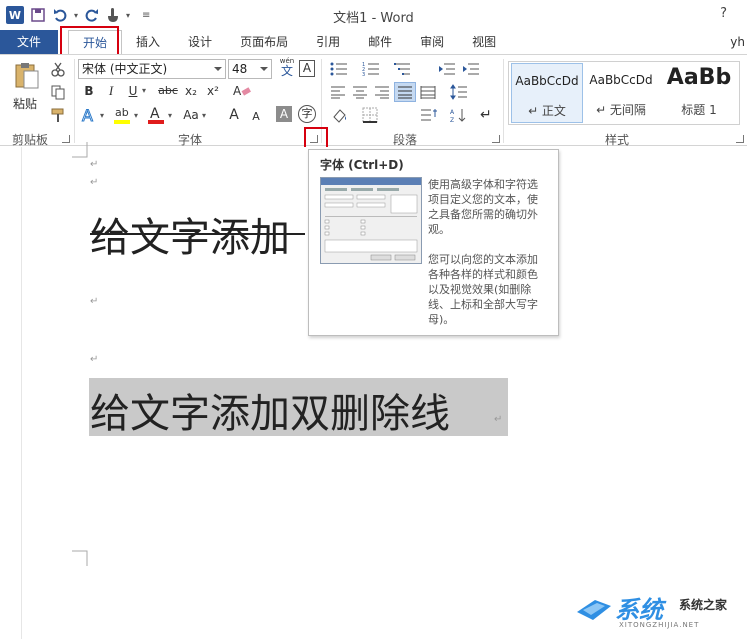 The width and height of the screenshot is (747, 639). Describe the element at coordinates (471, 69) in the screenshot. I see `increase-indent-icon` at that location.